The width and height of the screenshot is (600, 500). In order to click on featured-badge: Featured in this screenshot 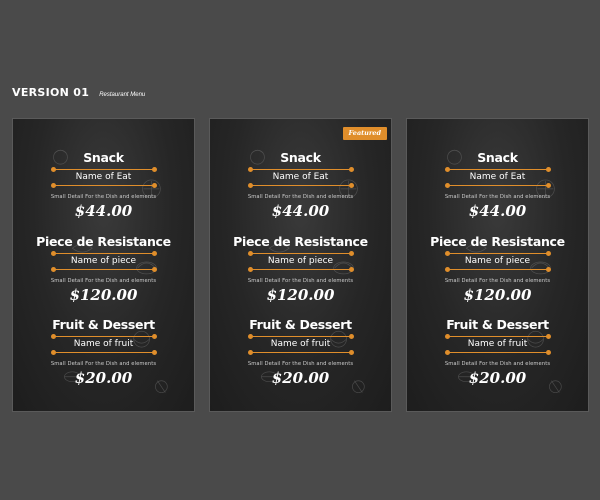, I will do `click(364, 133)`.